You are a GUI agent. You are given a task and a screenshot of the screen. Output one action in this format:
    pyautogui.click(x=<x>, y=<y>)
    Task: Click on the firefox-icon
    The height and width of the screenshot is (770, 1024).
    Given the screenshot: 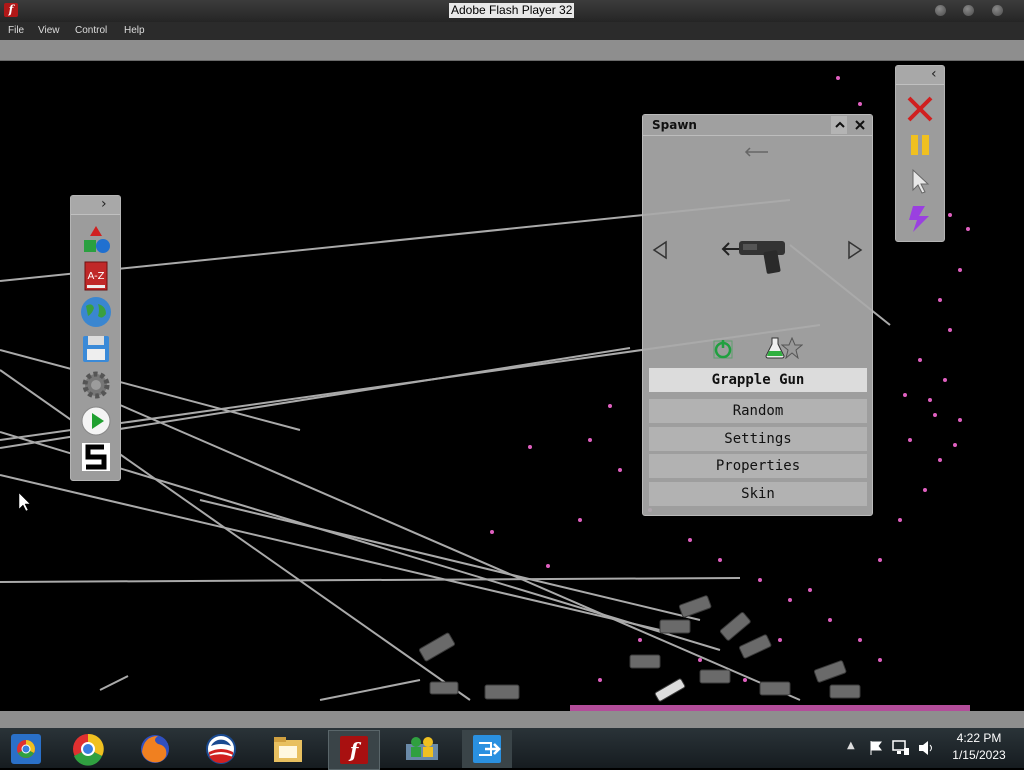 What is the action you would take?
    pyautogui.click(x=155, y=749)
    